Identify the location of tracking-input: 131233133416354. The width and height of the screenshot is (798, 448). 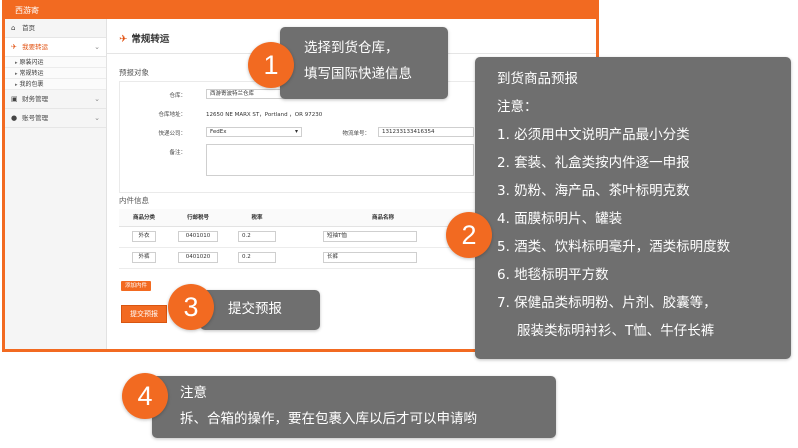
(426, 132).